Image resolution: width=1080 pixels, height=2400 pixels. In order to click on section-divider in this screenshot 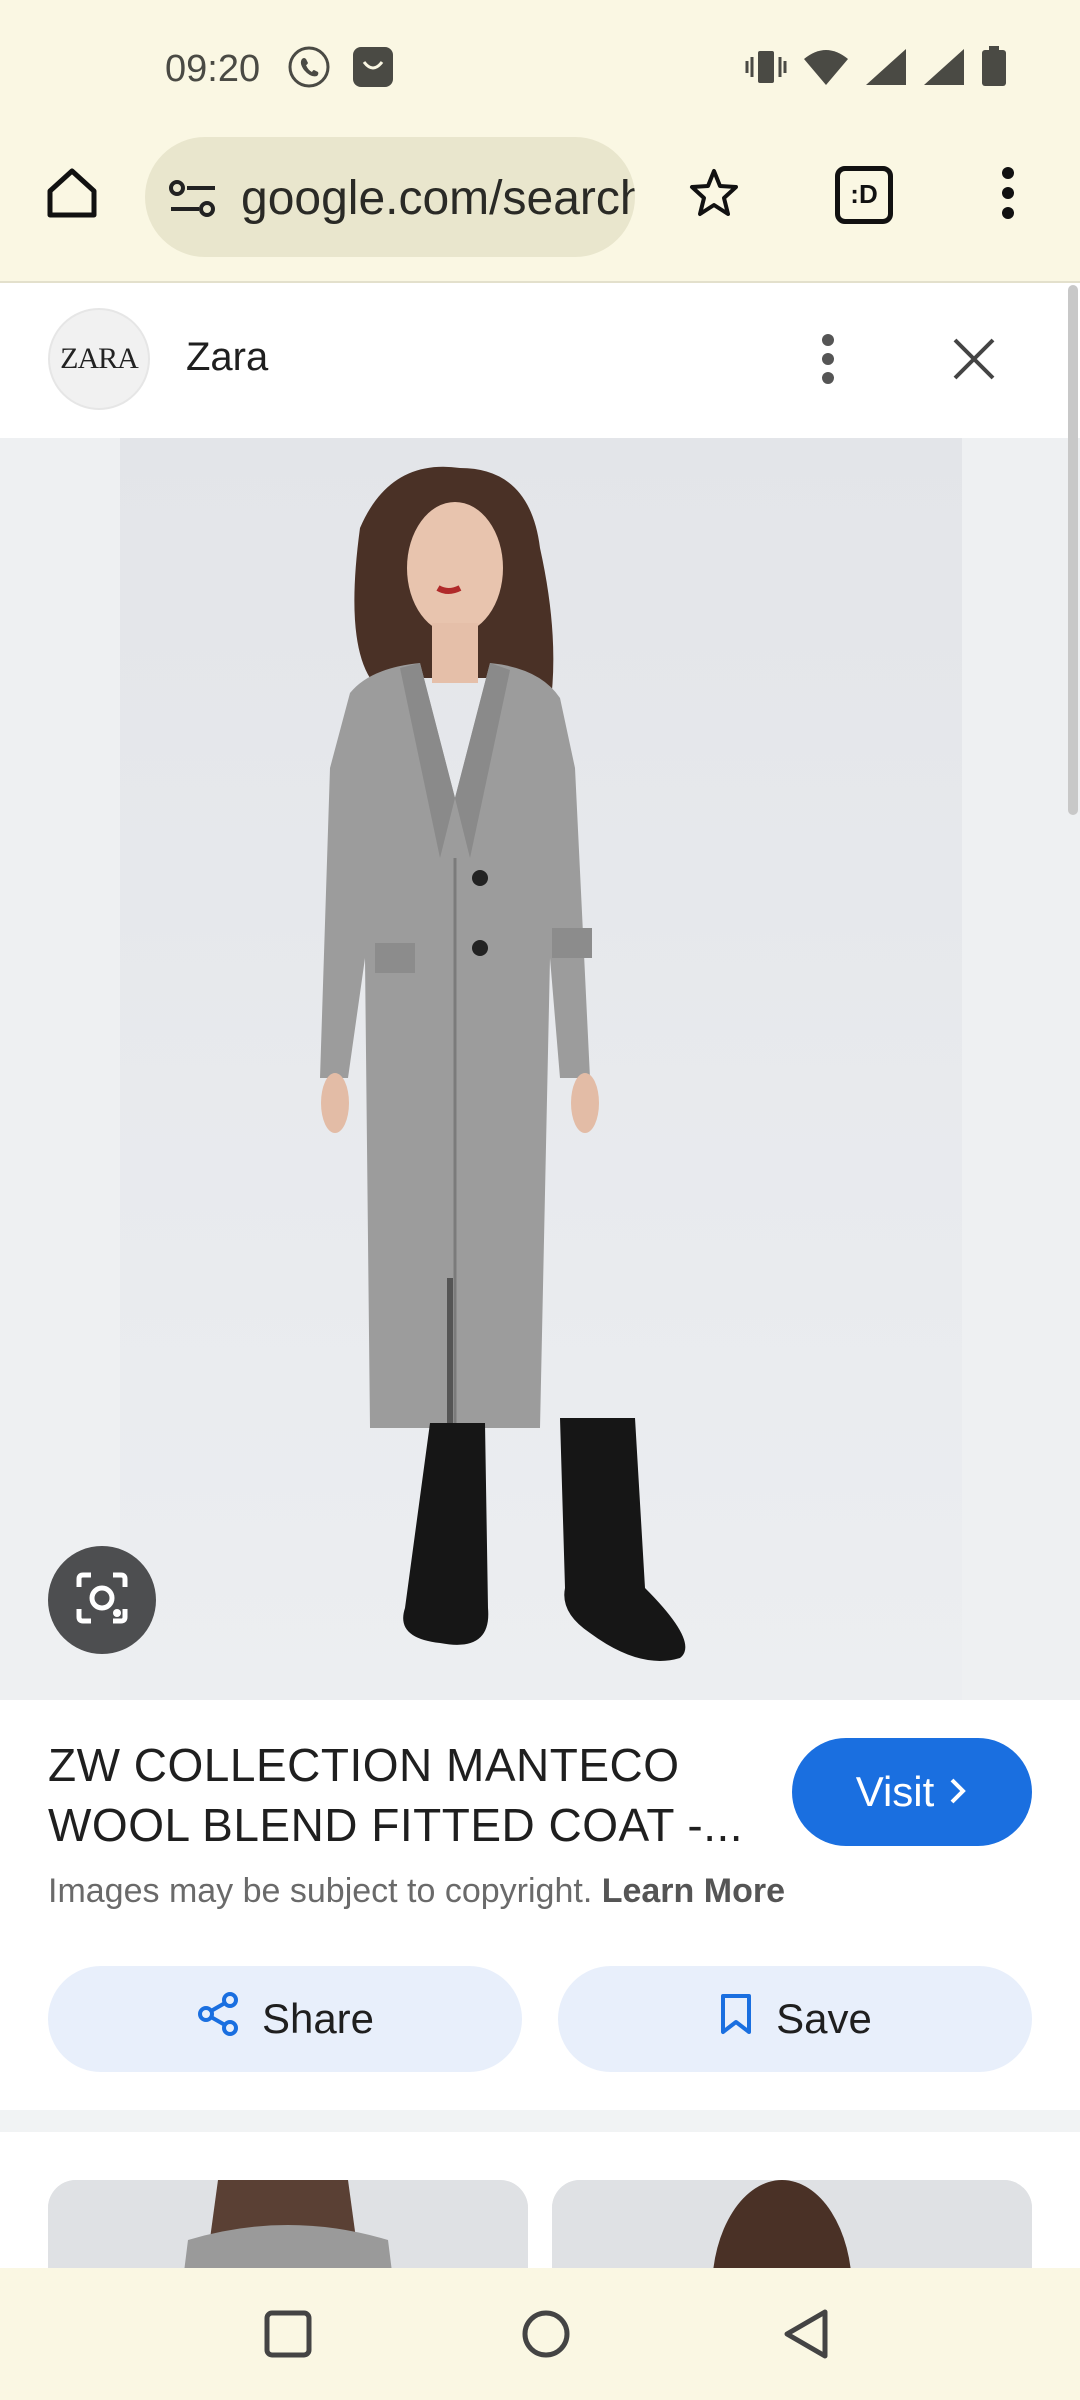, I will do `click(540, 2121)`.